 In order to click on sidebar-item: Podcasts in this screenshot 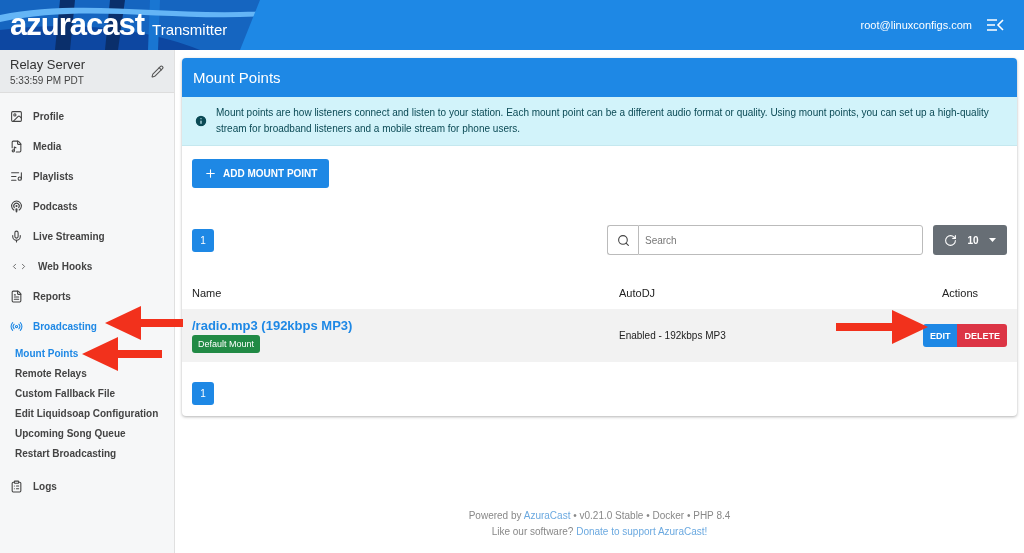, I will do `click(87, 206)`.